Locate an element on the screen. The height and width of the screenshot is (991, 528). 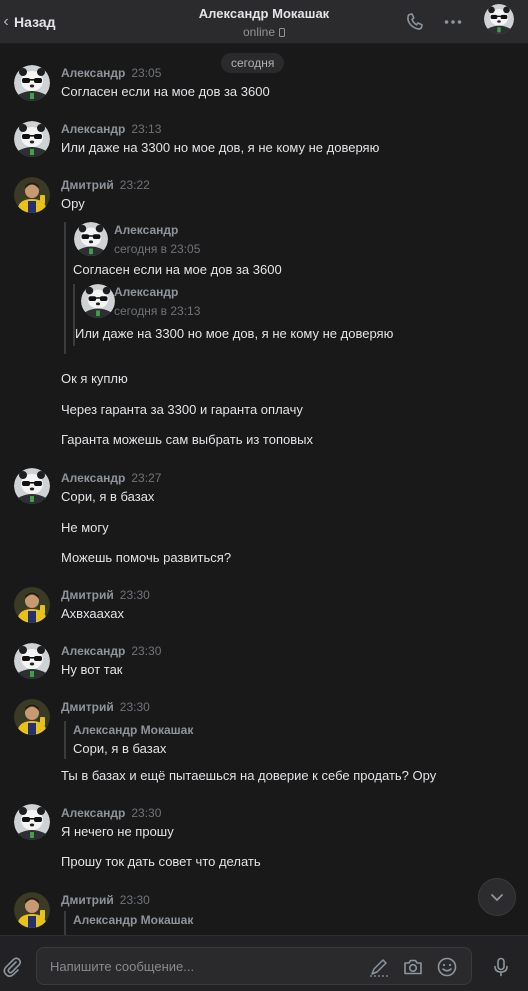
message-time: 23:27 is located at coordinates (146, 478).